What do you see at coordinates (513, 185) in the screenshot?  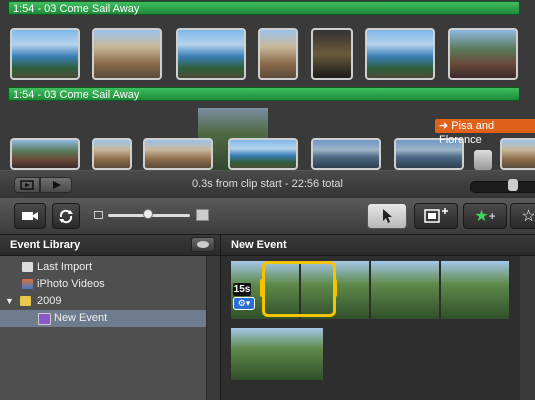 I see `slider-knob` at bounding box center [513, 185].